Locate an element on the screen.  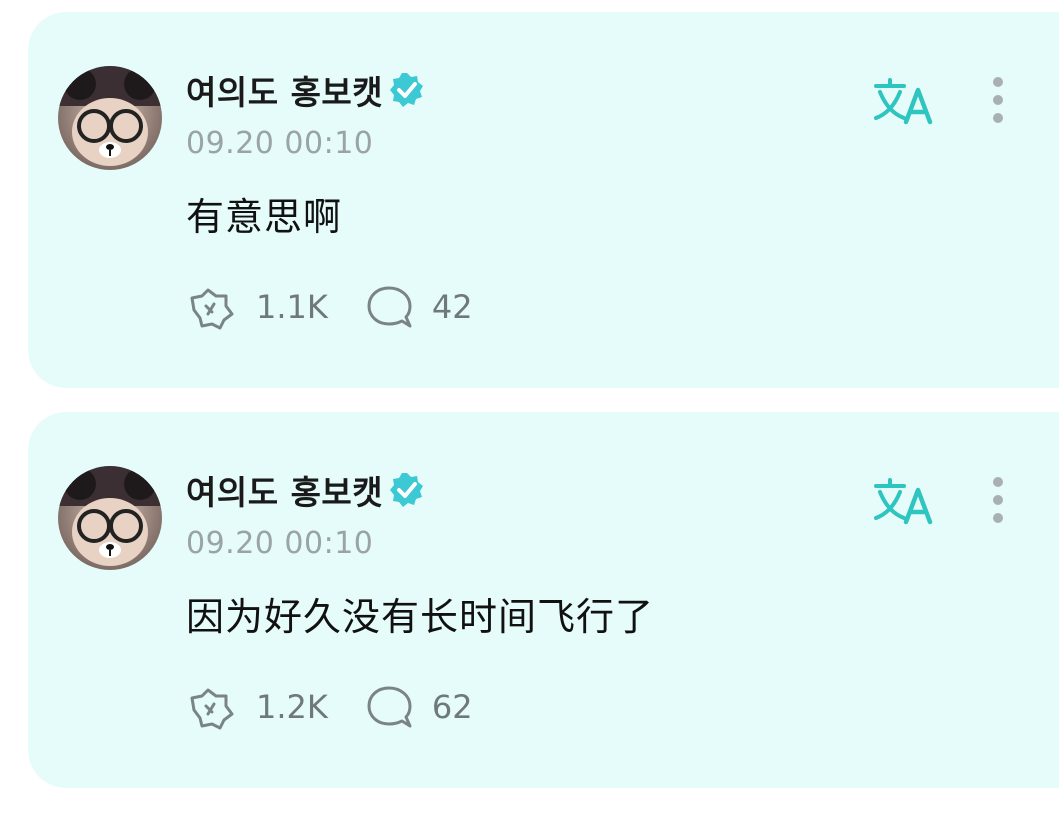
reaction-count: 1.2K is located at coordinates (292, 707).